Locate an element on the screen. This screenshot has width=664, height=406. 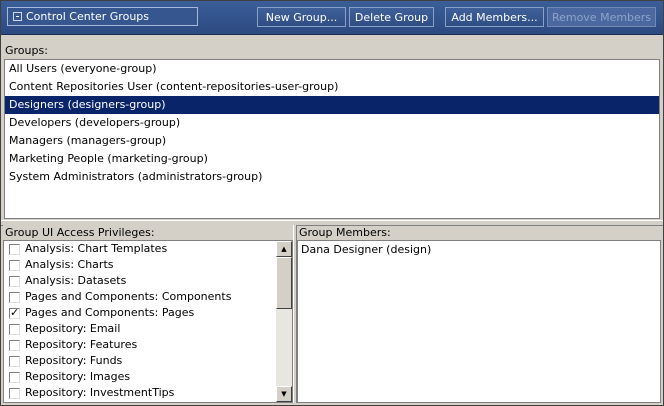
members-label: Group Members: is located at coordinates (345, 232).